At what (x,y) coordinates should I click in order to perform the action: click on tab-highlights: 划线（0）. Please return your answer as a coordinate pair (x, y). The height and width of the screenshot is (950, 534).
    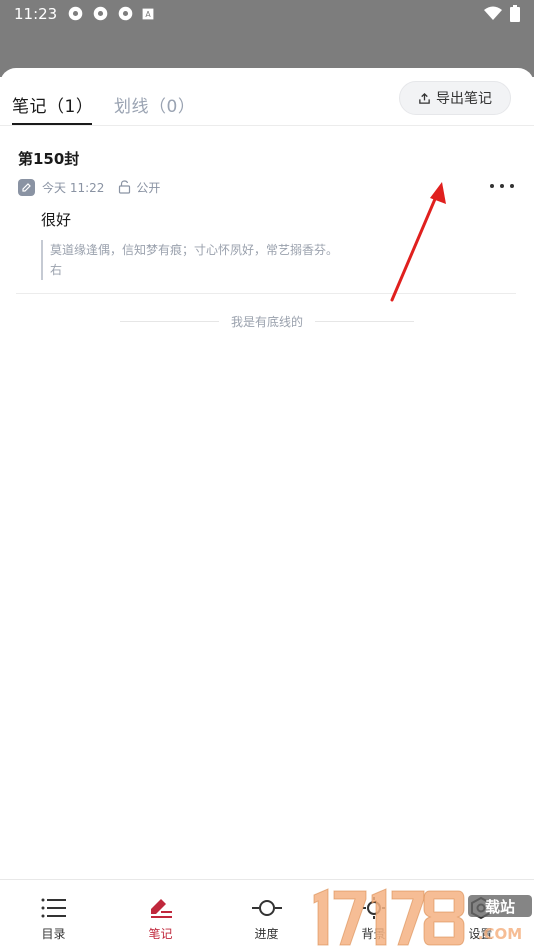
    Looking at the image, I should click on (154, 104).